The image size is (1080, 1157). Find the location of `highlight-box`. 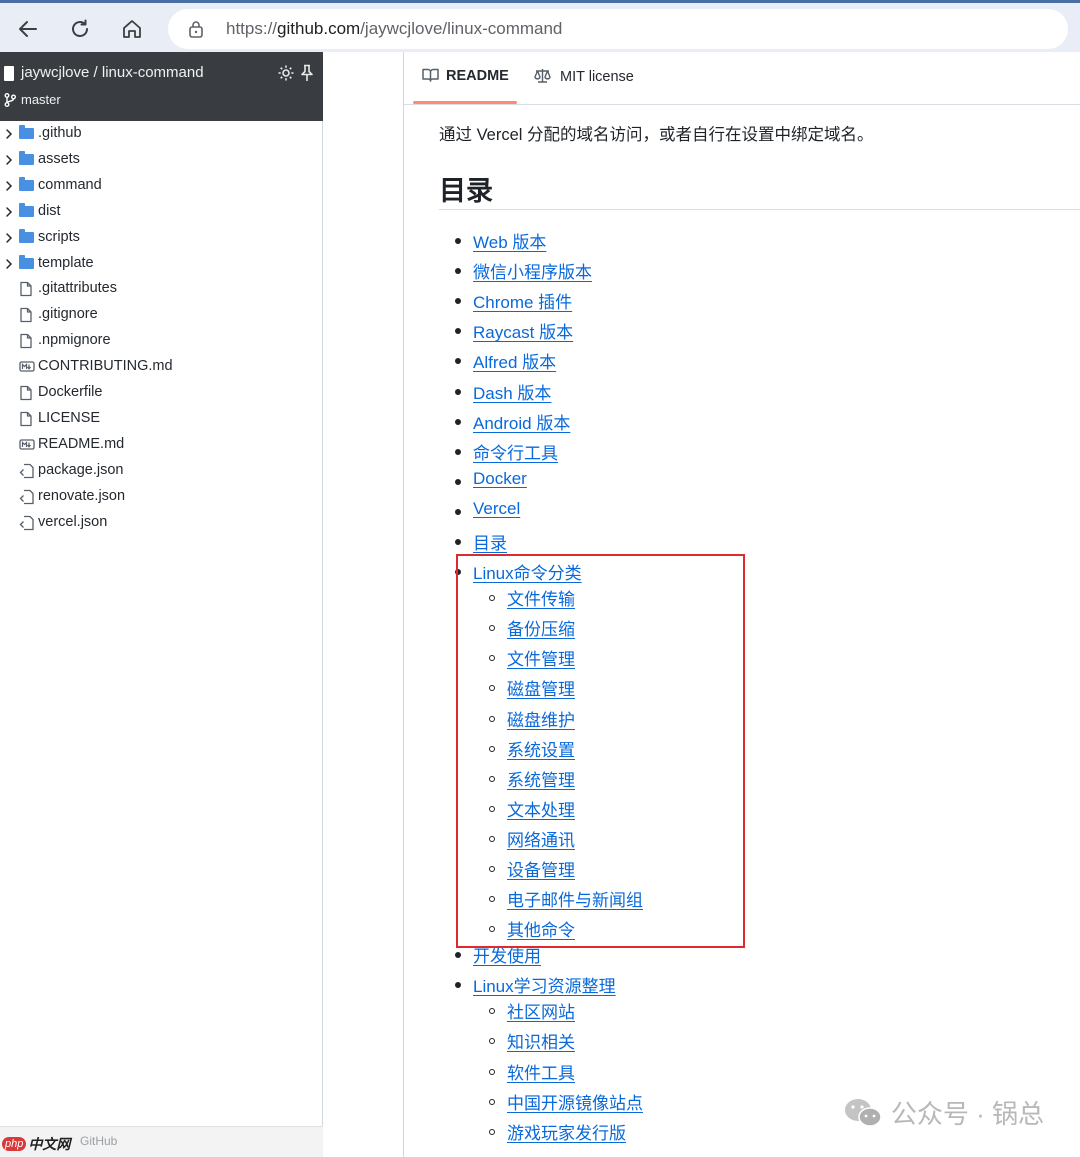

highlight-box is located at coordinates (600, 751).